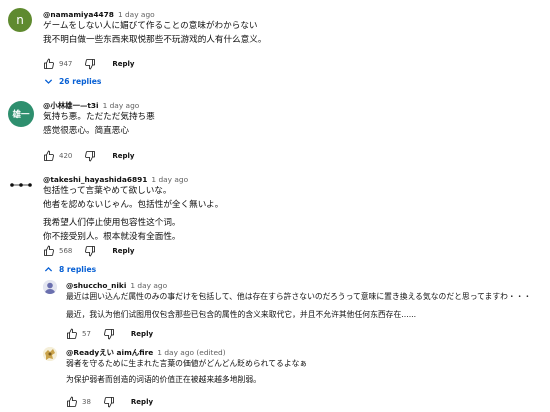  What do you see at coordinates (86, 334) in the screenshot?
I see `like-count: 57` at bounding box center [86, 334].